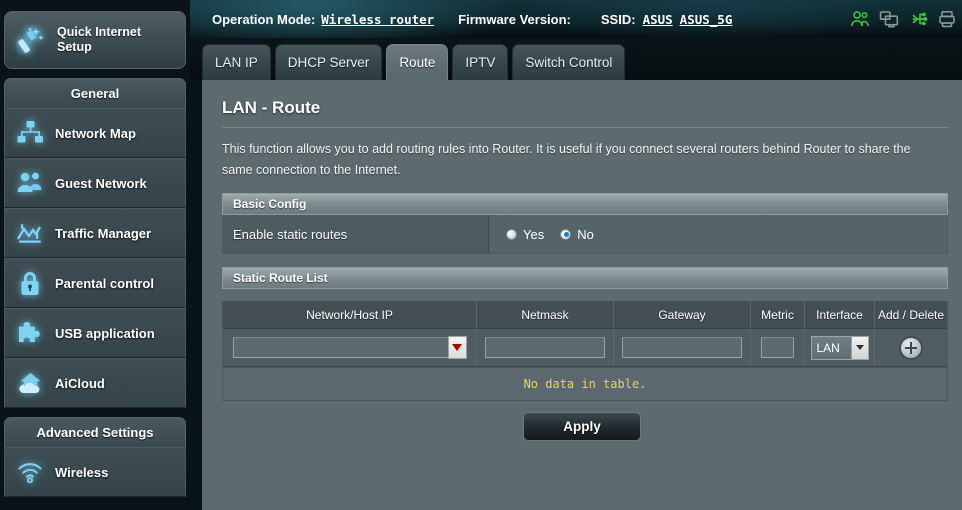  Describe the element at coordinates (340, 348) in the screenshot. I see `network-host-ip-input` at that location.